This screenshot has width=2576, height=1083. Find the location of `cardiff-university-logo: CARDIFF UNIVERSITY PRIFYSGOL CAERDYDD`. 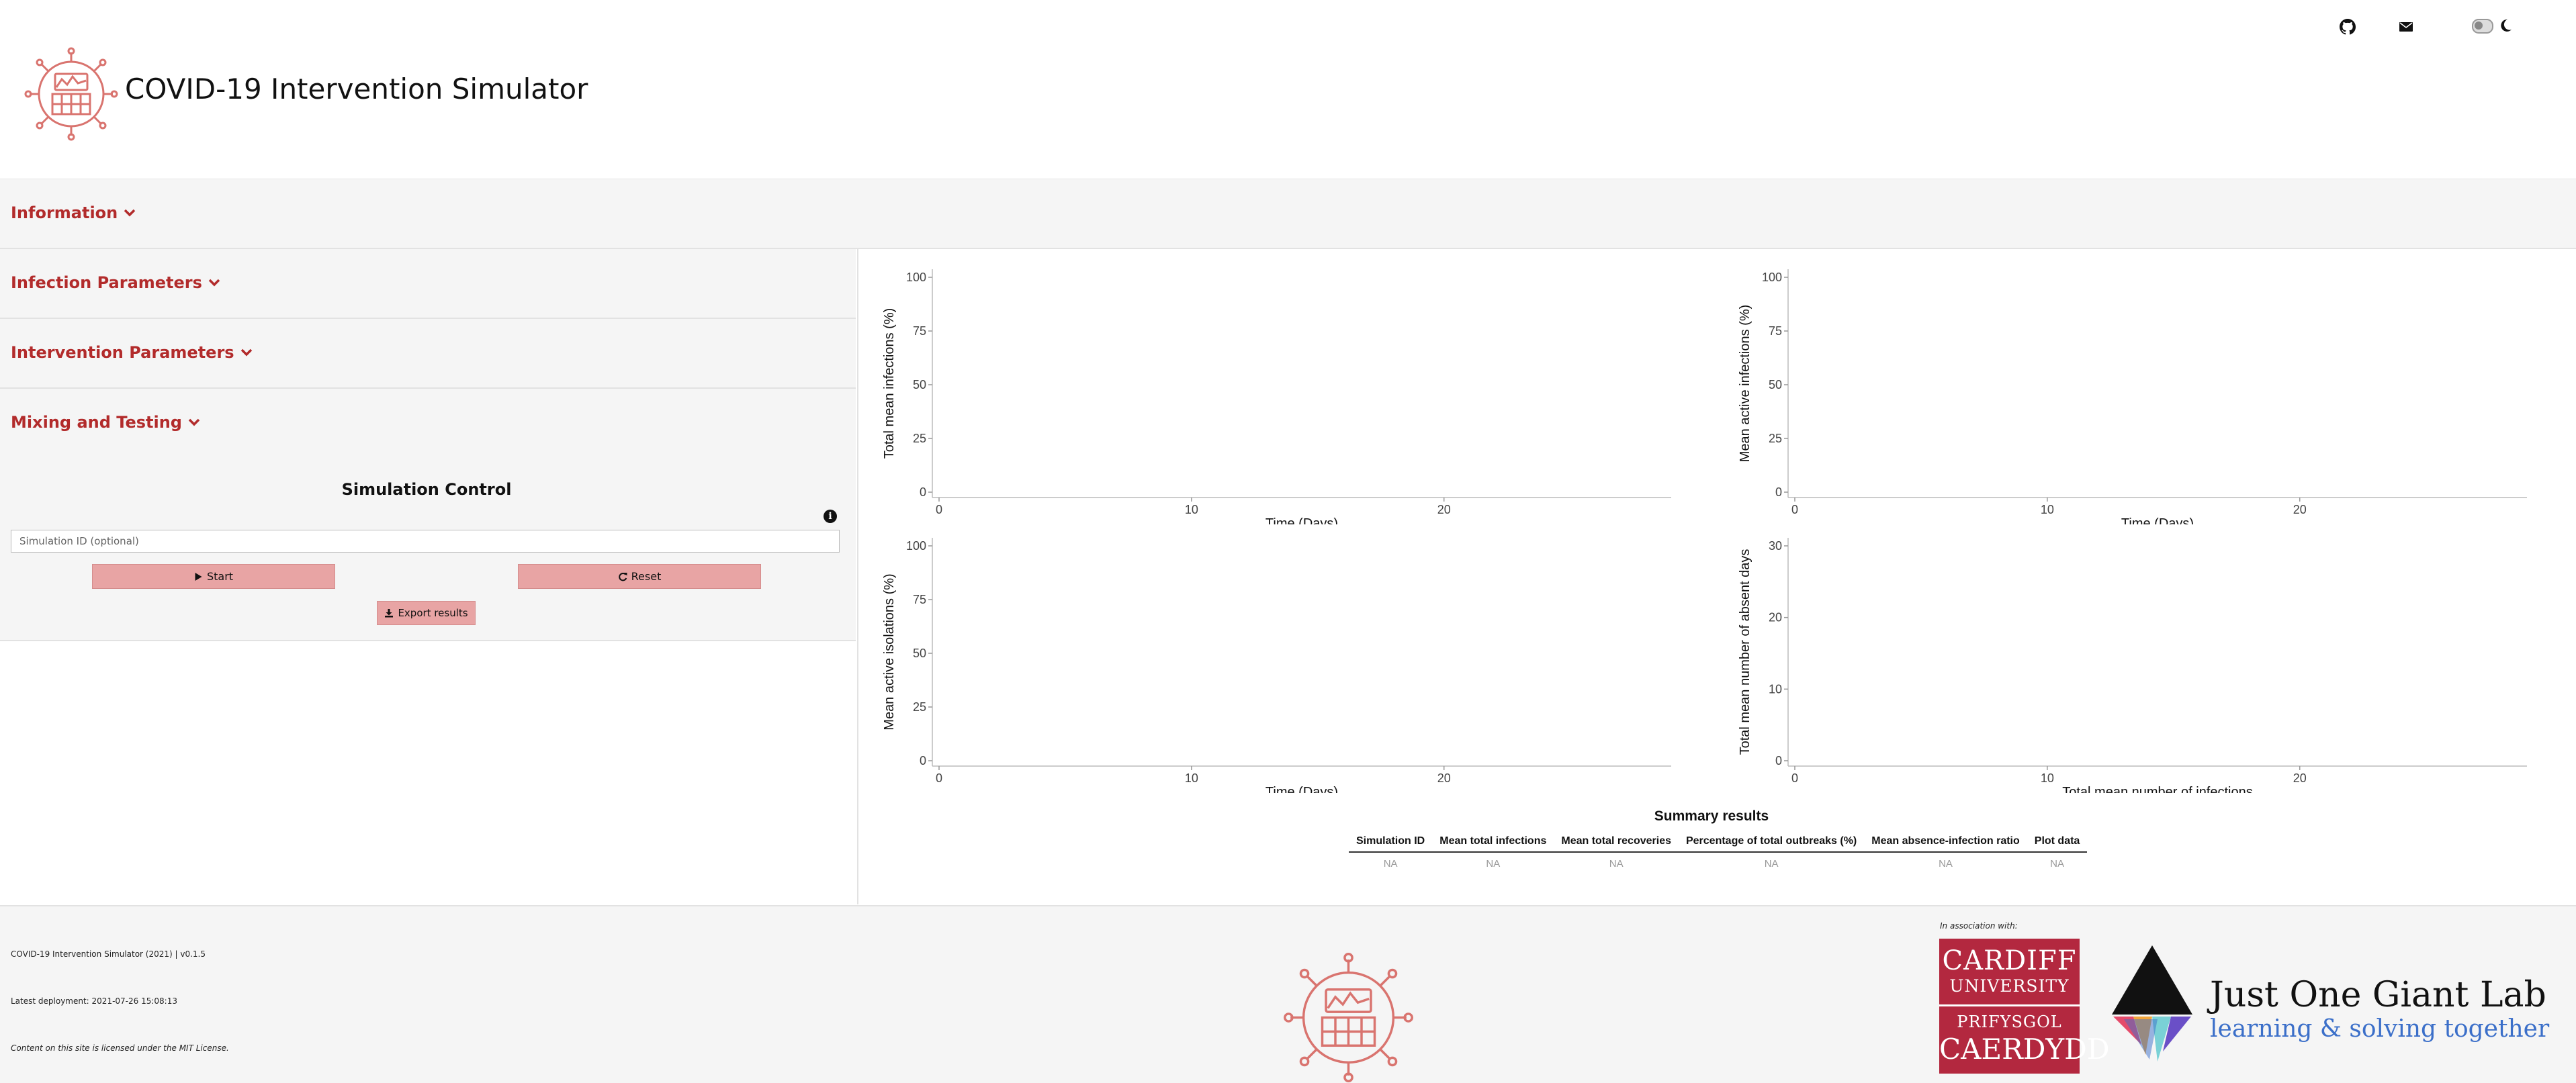

cardiff-university-logo: CARDIFF UNIVERSITY PRIFYSGOL CAERDYDD is located at coordinates (2025, 1006).